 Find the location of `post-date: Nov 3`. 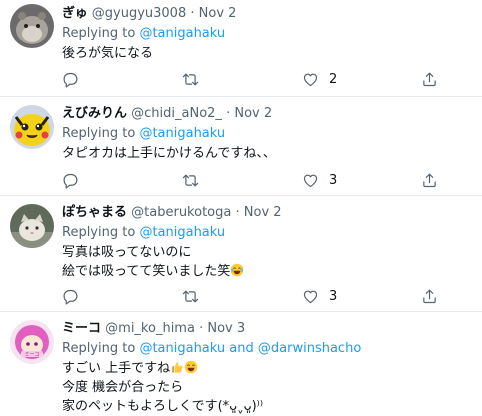

post-date: Nov 3 is located at coordinates (226, 328).